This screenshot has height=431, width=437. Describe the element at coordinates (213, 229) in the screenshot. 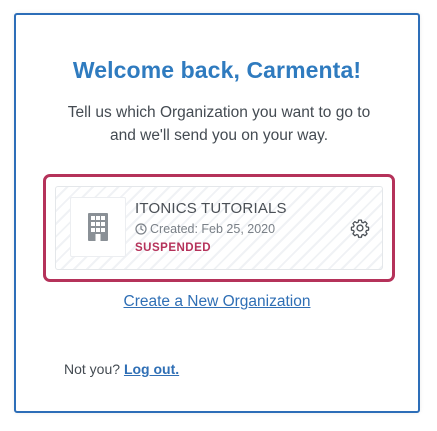

I see `org-created-date: Created: Feb 25, 2020` at that location.